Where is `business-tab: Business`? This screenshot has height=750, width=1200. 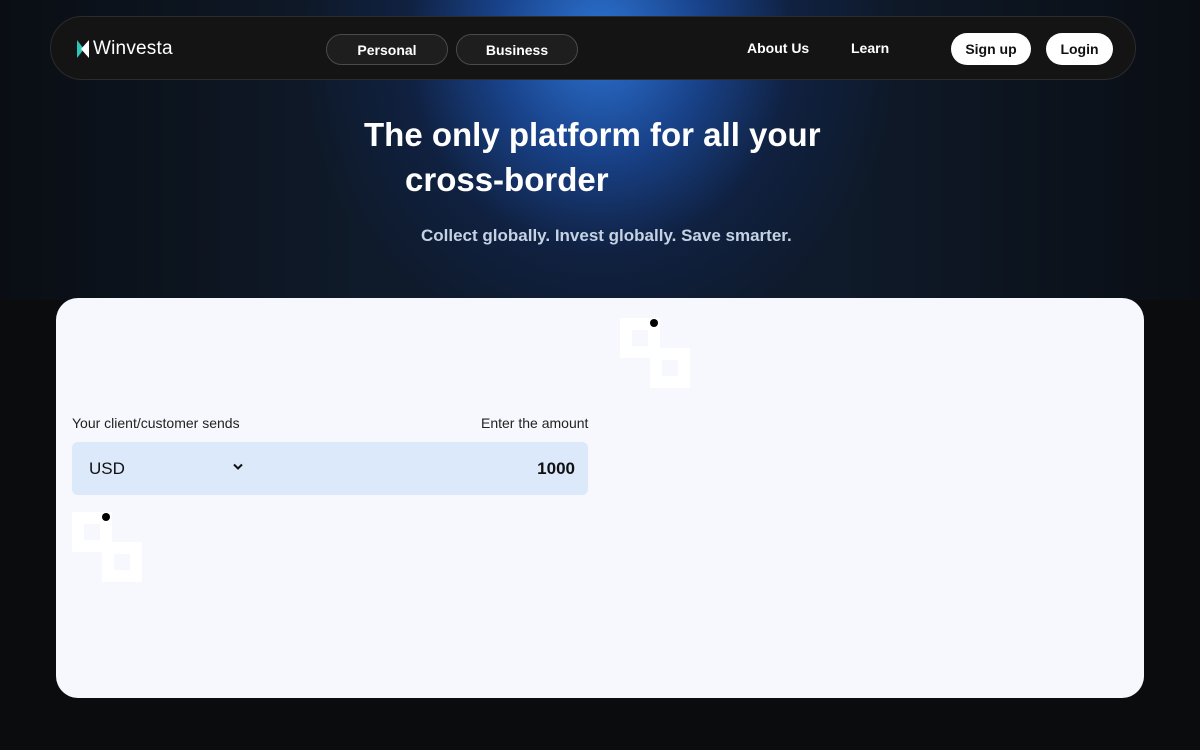 business-tab: Business is located at coordinates (517, 49).